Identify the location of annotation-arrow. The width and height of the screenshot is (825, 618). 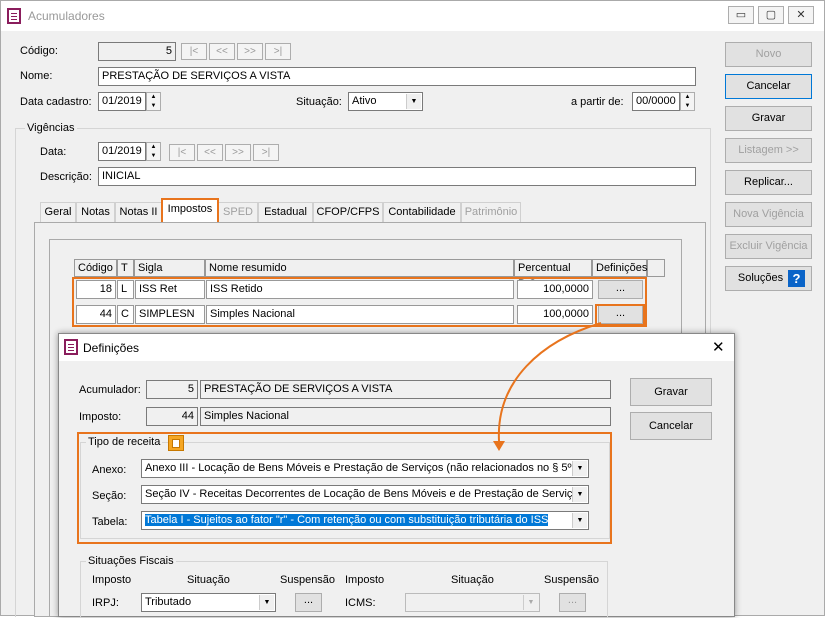
(547, 386).